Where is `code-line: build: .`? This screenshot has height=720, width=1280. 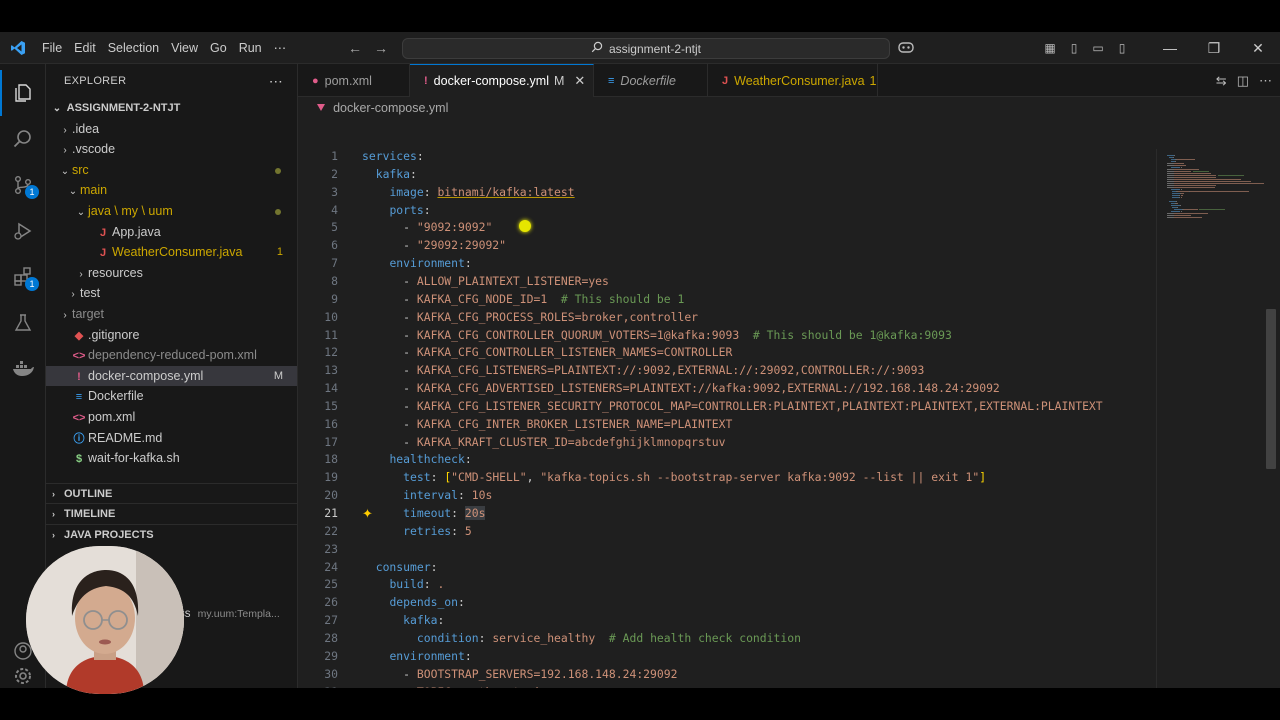
code-line: build: . is located at coordinates (403, 584).